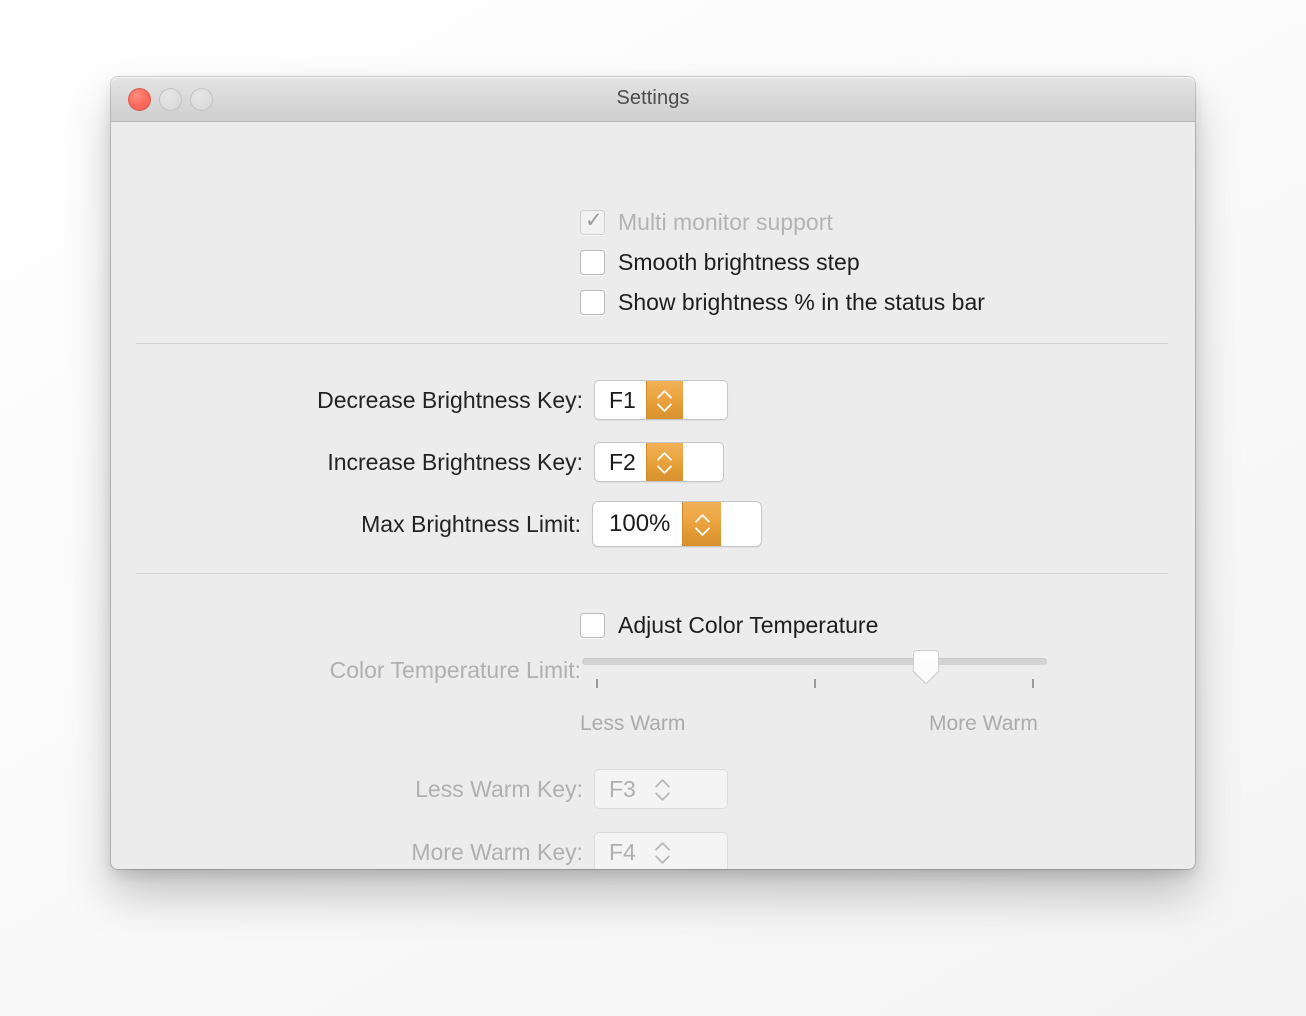 The image size is (1306, 1016). What do you see at coordinates (814, 661) in the screenshot?
I see `slider-track-color-temperature` at bounding box center [814, 661].